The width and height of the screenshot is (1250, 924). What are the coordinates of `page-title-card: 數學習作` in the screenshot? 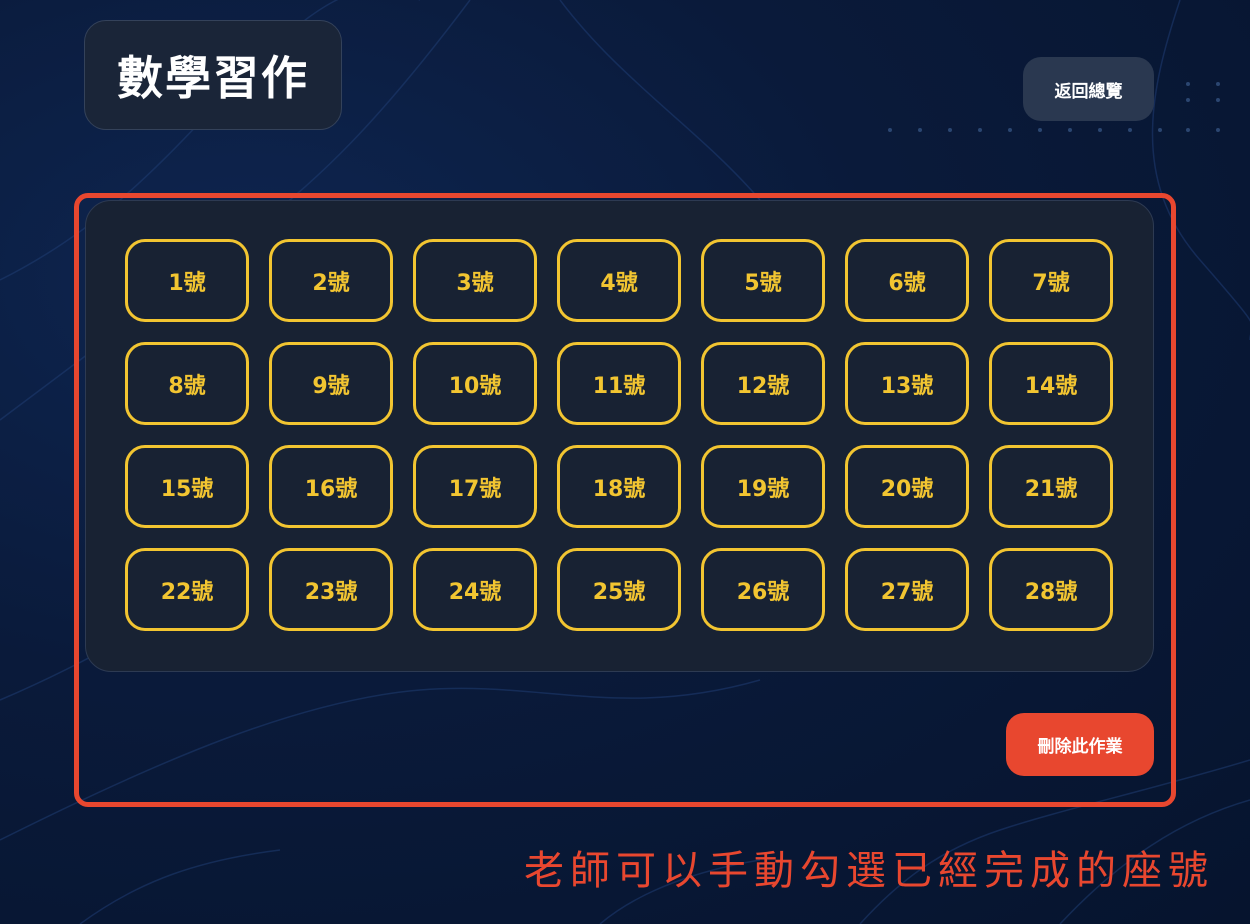 It's located at (213, 75).